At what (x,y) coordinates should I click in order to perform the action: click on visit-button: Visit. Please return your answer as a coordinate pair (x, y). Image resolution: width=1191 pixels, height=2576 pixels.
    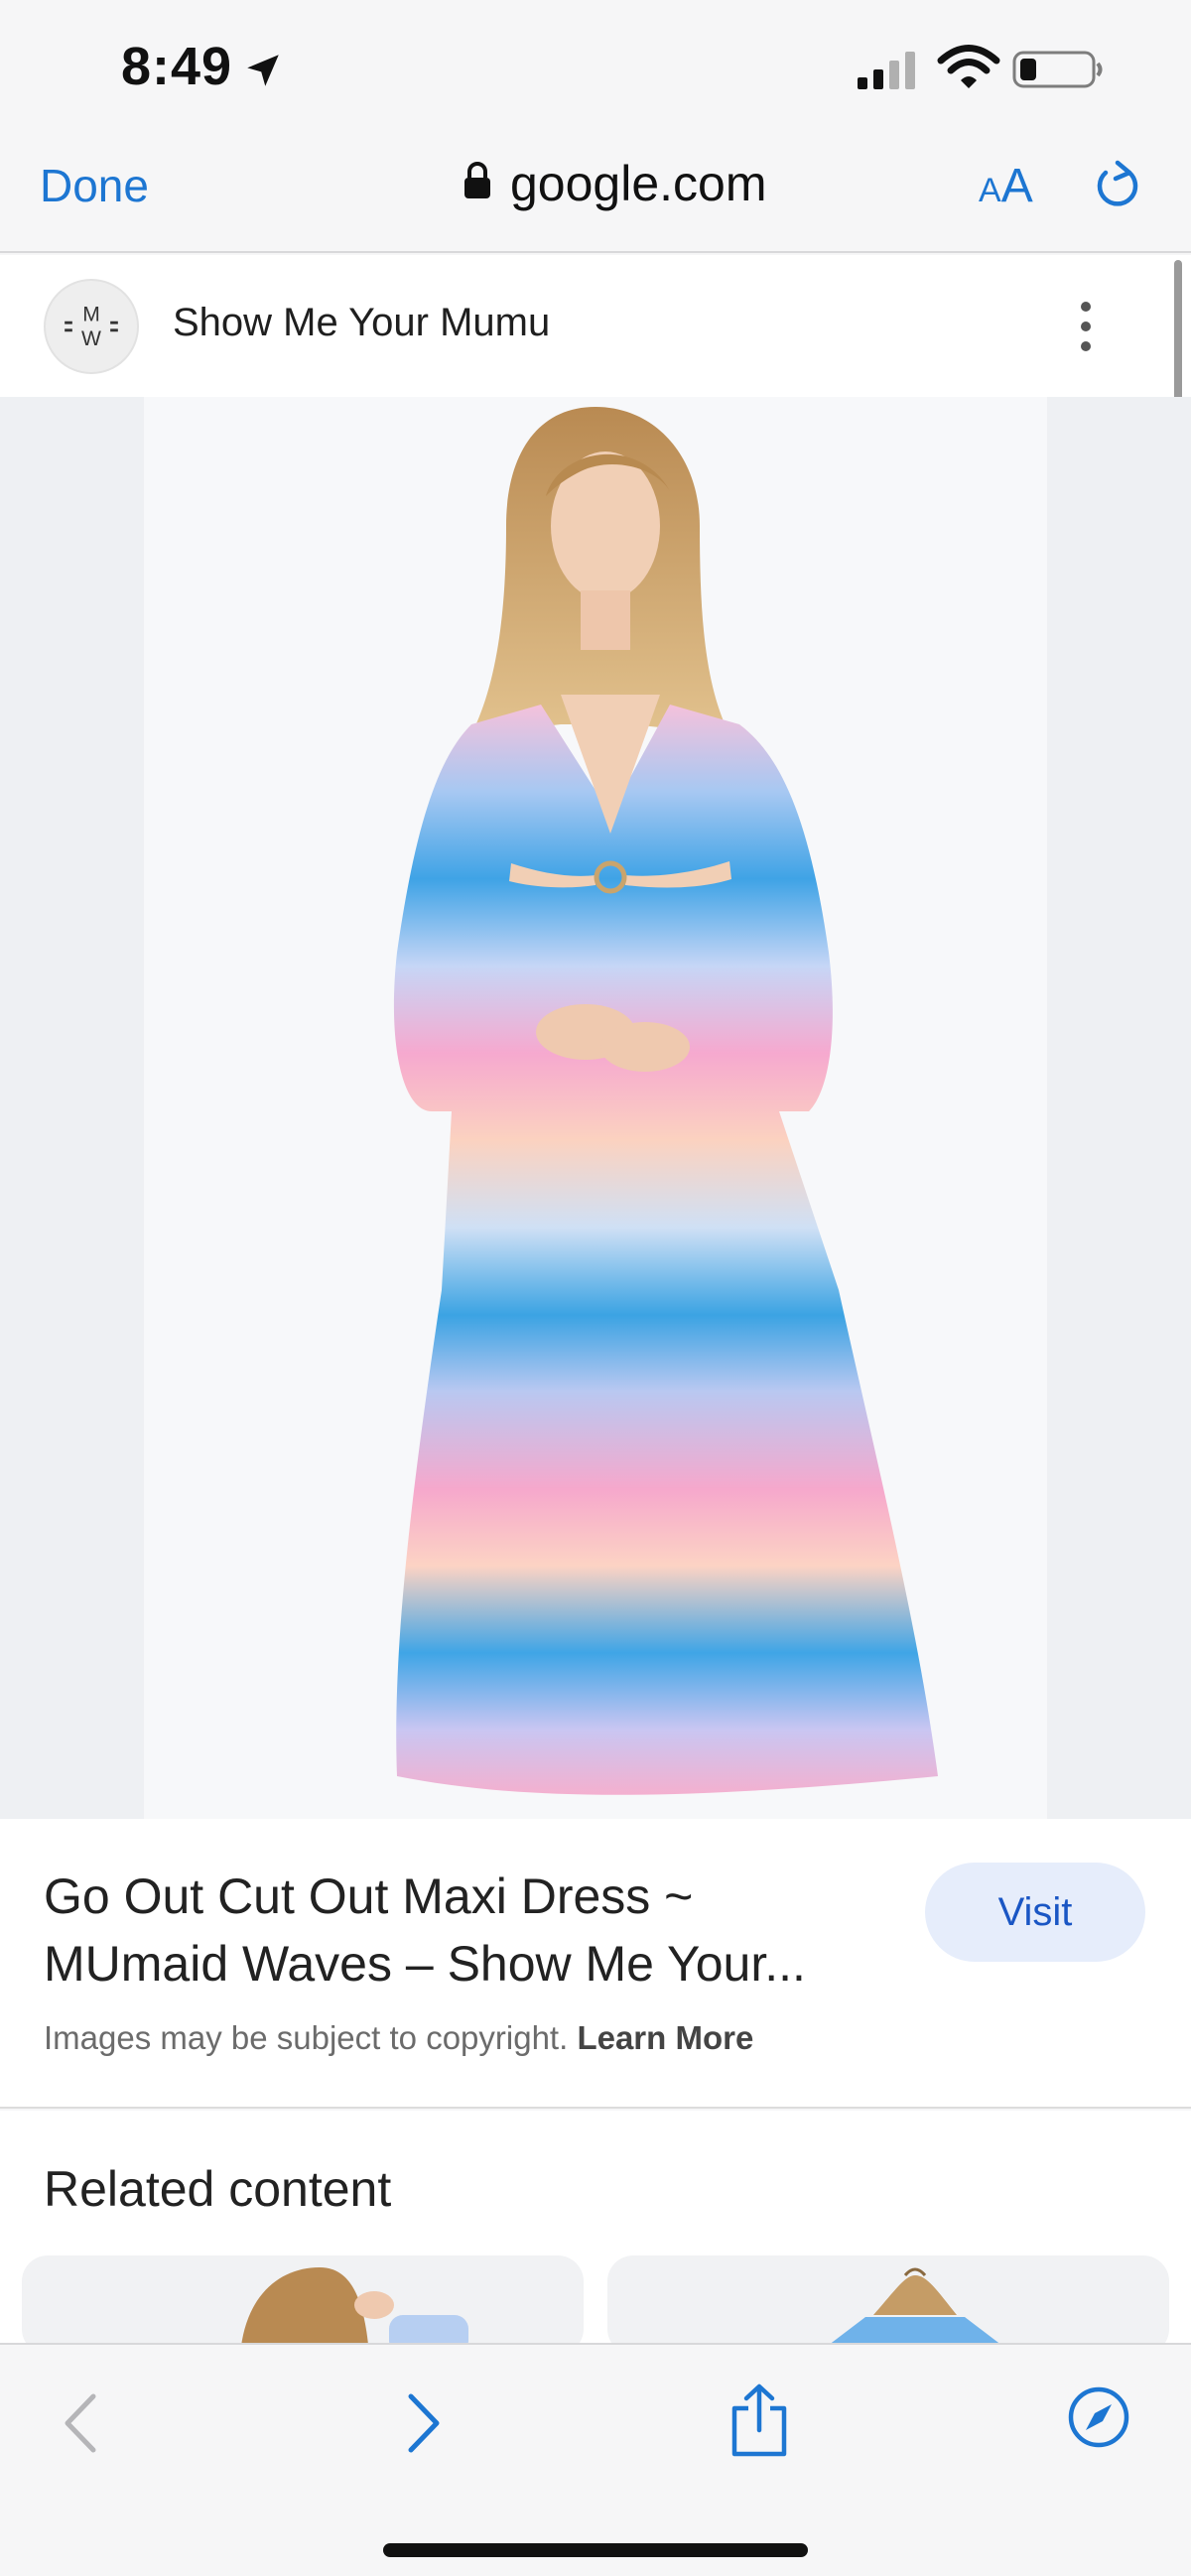
    Looking at the image, I should click on (1035, 1913).